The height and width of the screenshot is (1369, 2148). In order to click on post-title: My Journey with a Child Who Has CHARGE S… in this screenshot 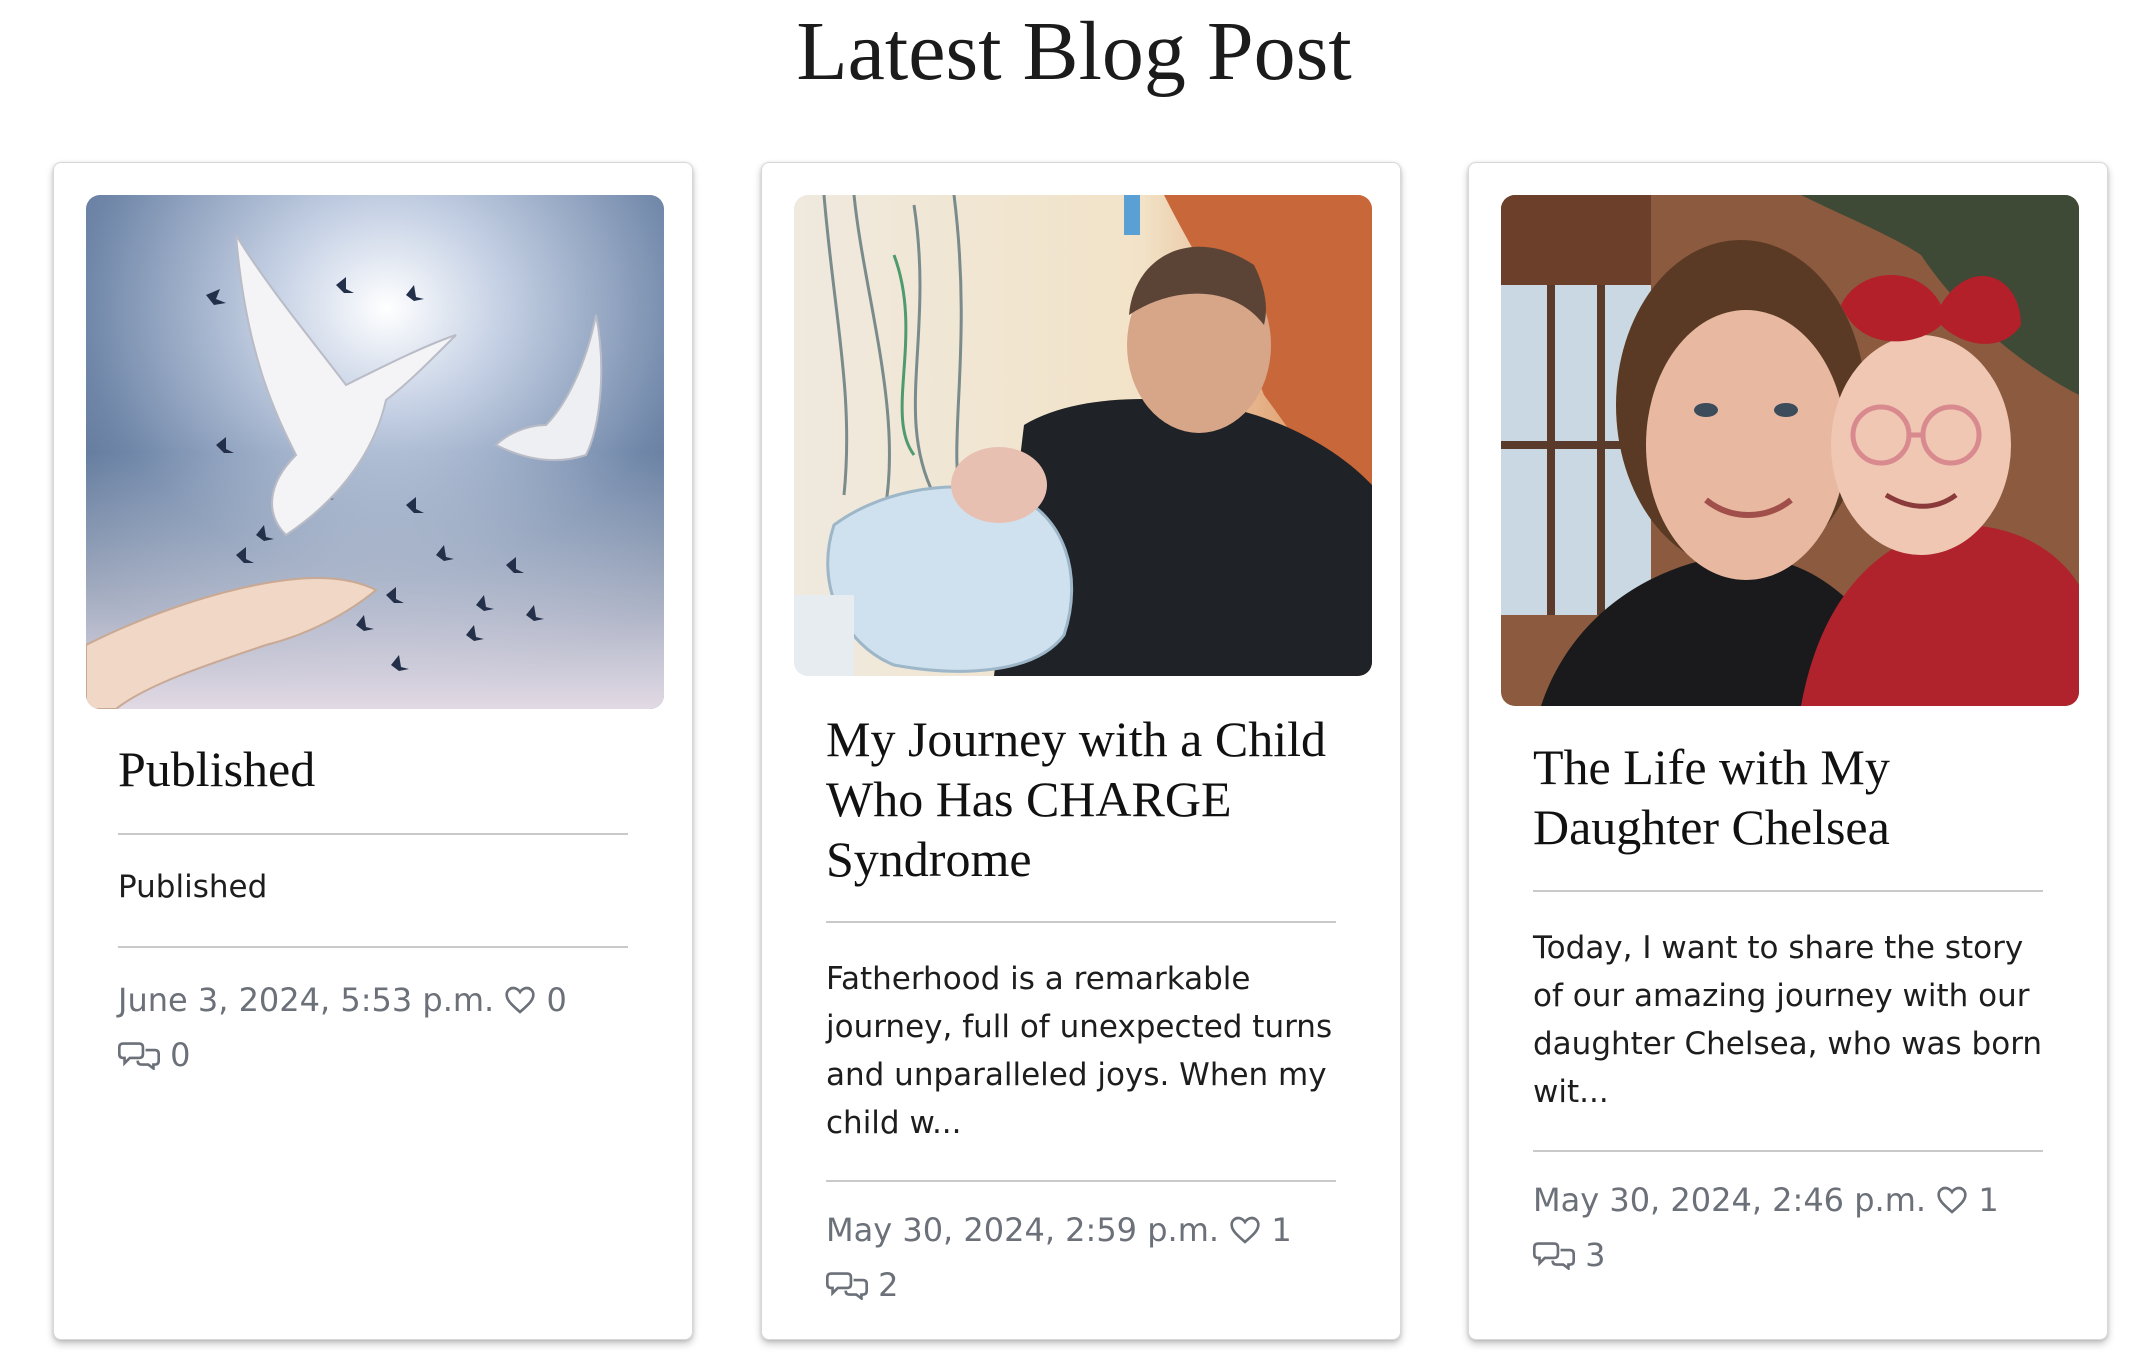, I will do `click(1086, 799)`.